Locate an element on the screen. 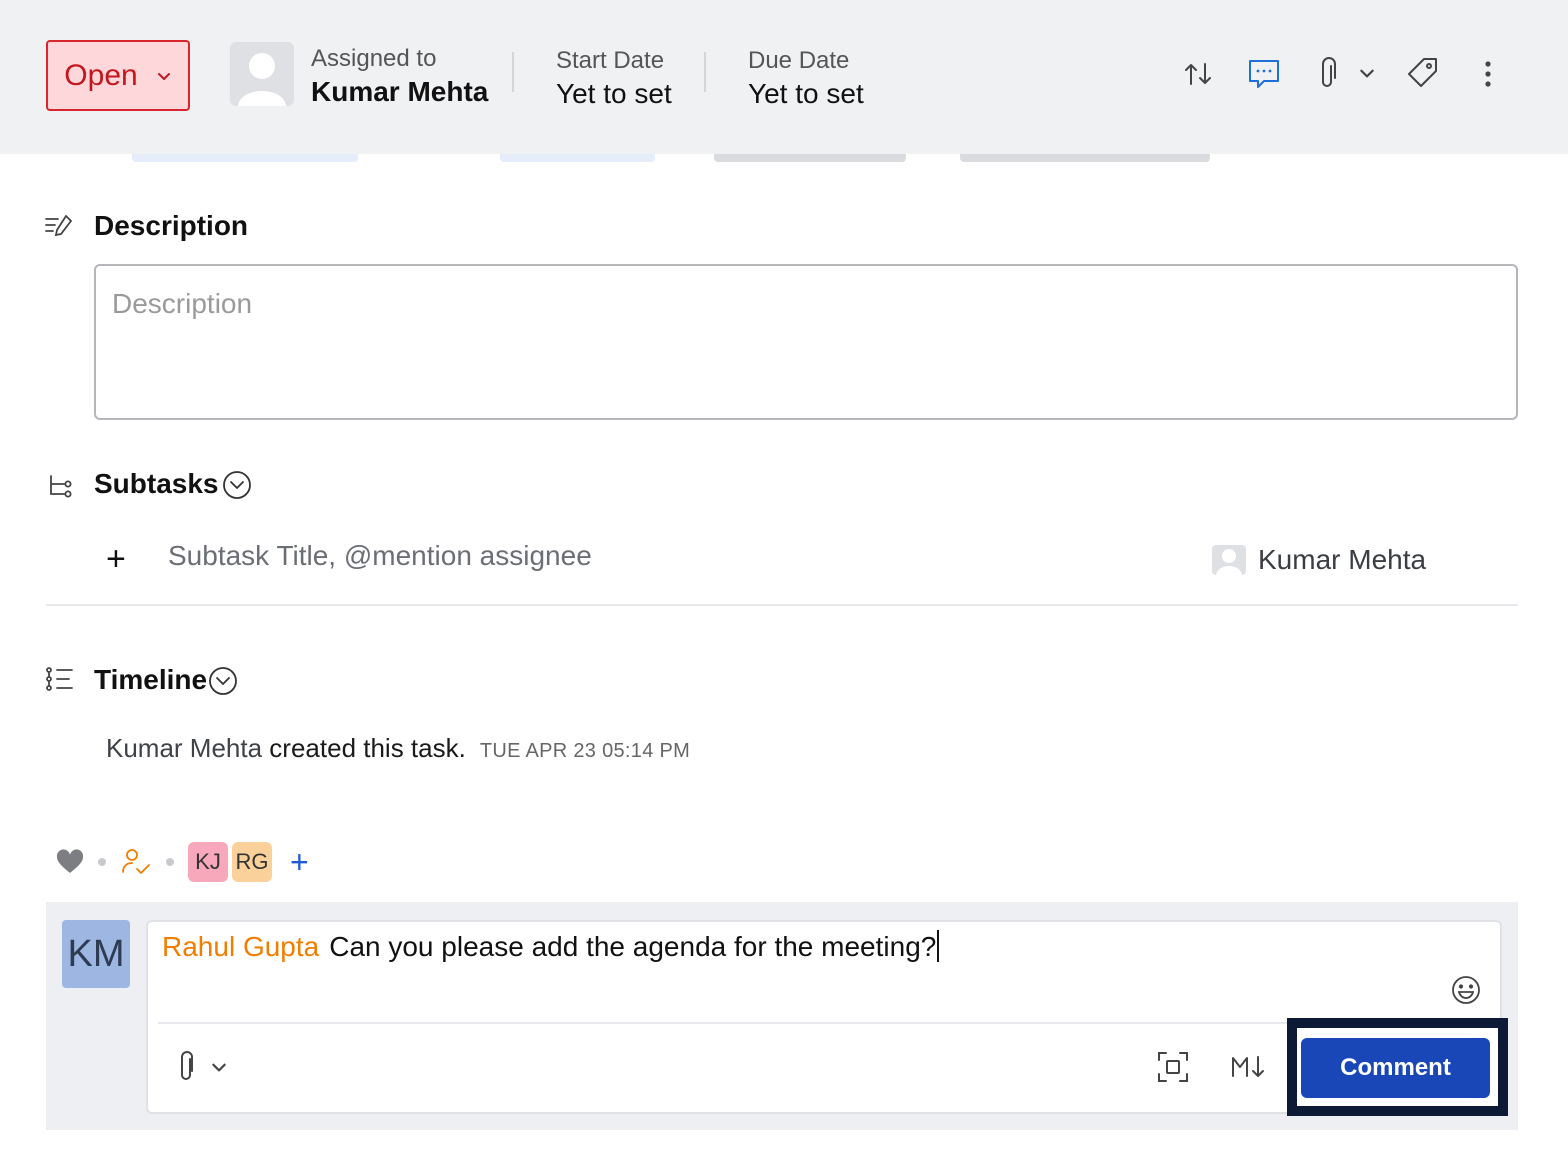  markdown-icon is located at coordinates (1248, 1067).